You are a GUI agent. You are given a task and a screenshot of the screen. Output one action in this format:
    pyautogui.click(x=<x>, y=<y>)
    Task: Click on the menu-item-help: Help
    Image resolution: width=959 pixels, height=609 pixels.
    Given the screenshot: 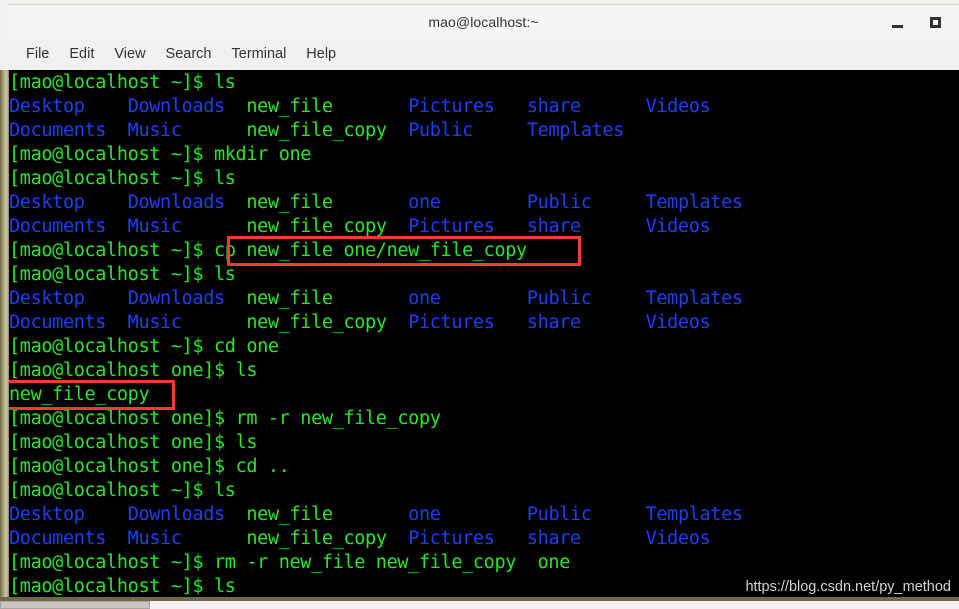 What is the action you would take?
    pyautogui.click(x=321, y=54)
    